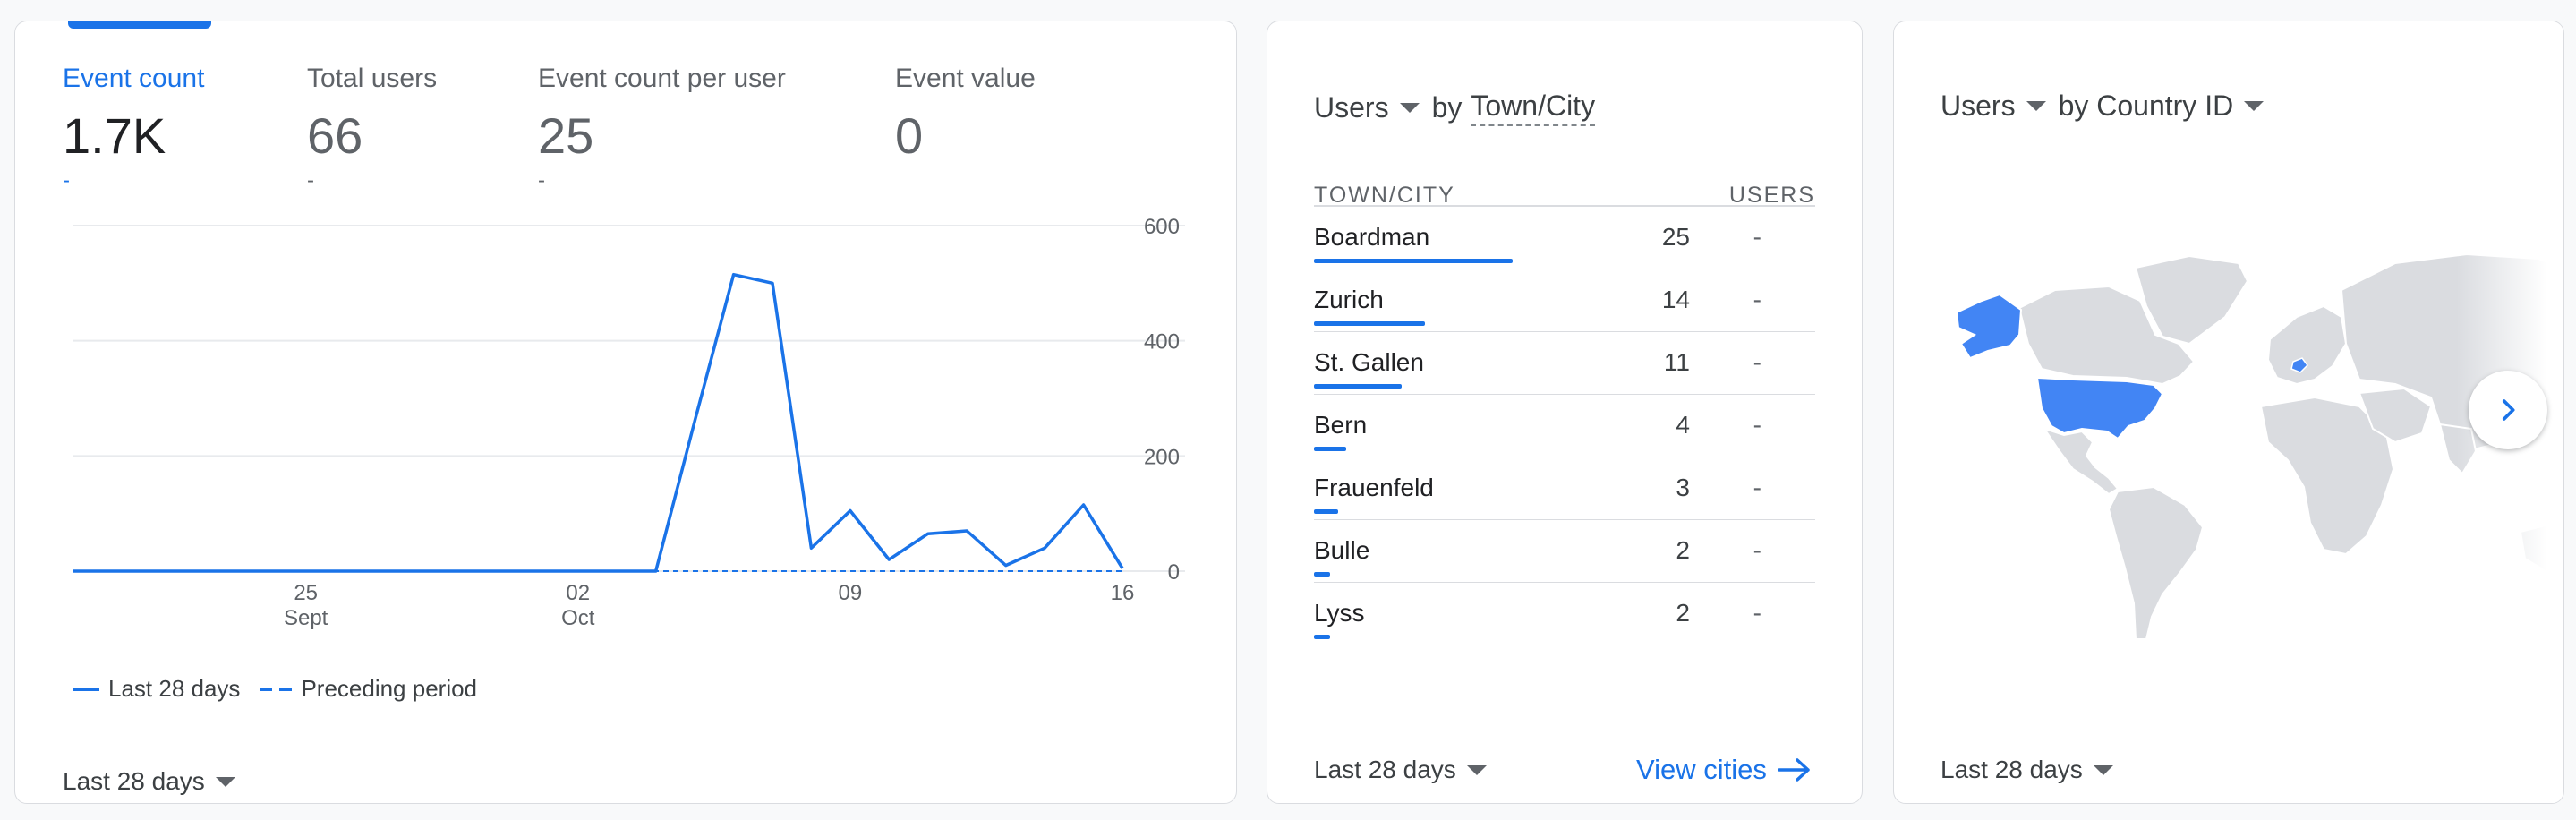 This screenshot has width=2576, height=820. What do you see at coordinates (174, 688) in the screenshot?
I see `legend-current-label: Last 28 days` at bounding box center [174, 688].